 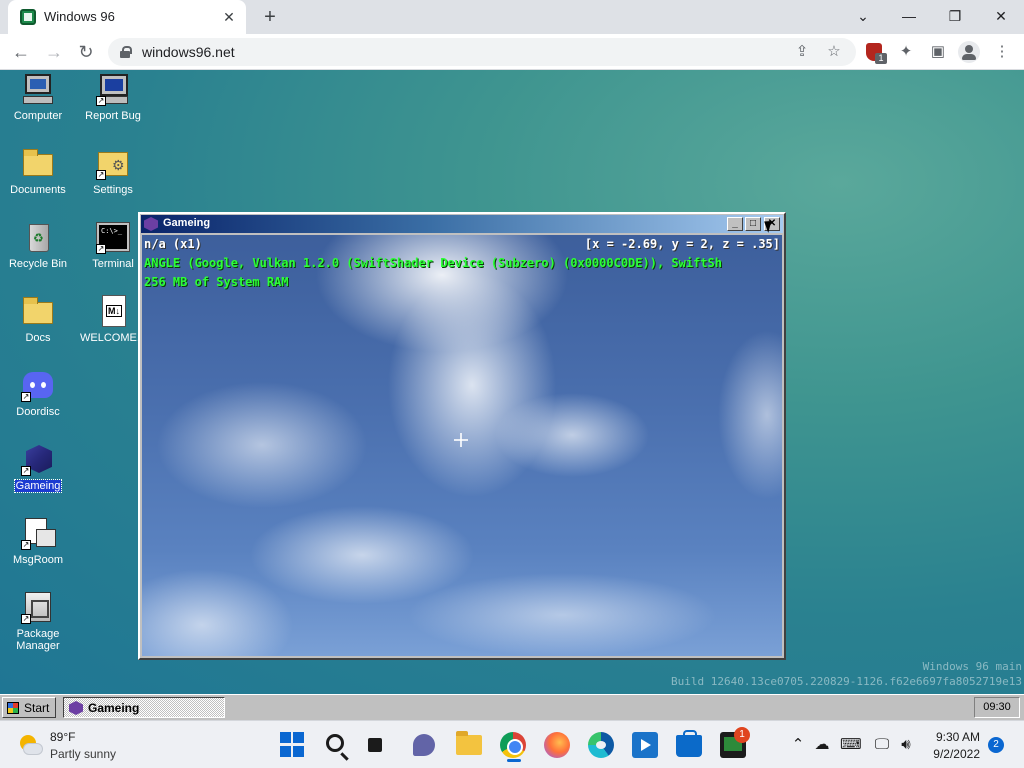 What do you see at coordinates (956, 754) in the screenshot?
I see `system-clock-date: 9/2/2022` at bounding box center [956, 754].